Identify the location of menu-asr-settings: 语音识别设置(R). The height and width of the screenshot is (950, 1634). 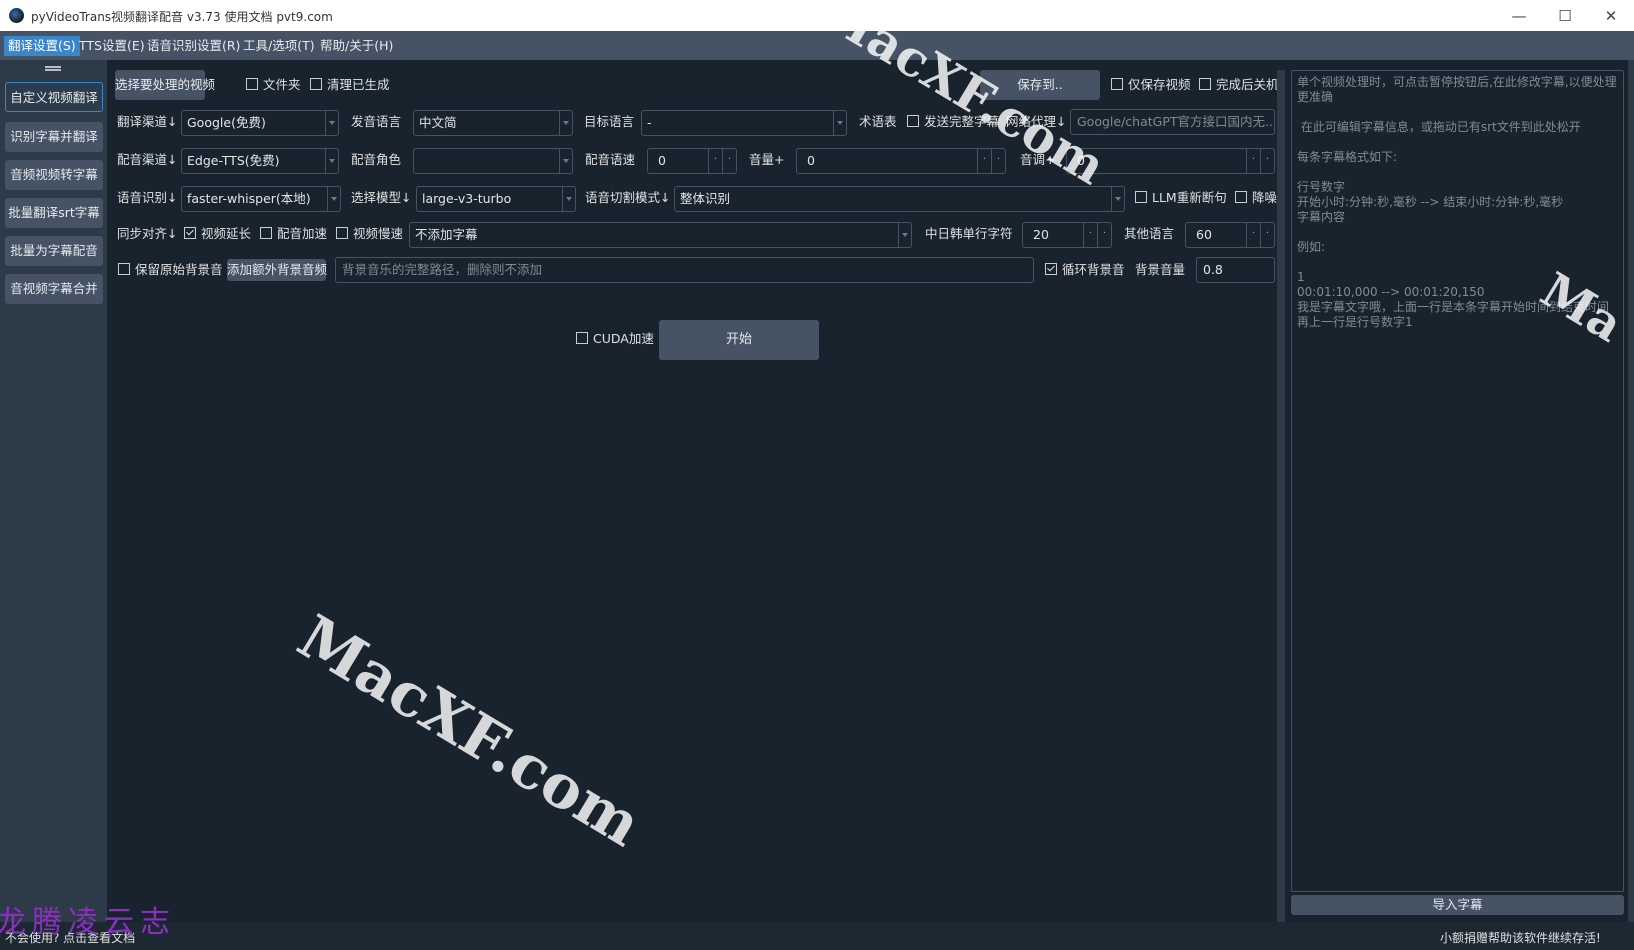
(193, 46).